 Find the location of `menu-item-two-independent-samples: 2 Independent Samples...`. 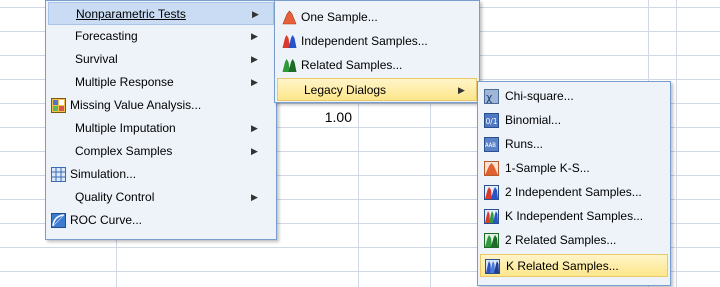

menu-item-two-independent-samples: 2 Independent Samples... is located at coordinates (574, 192).